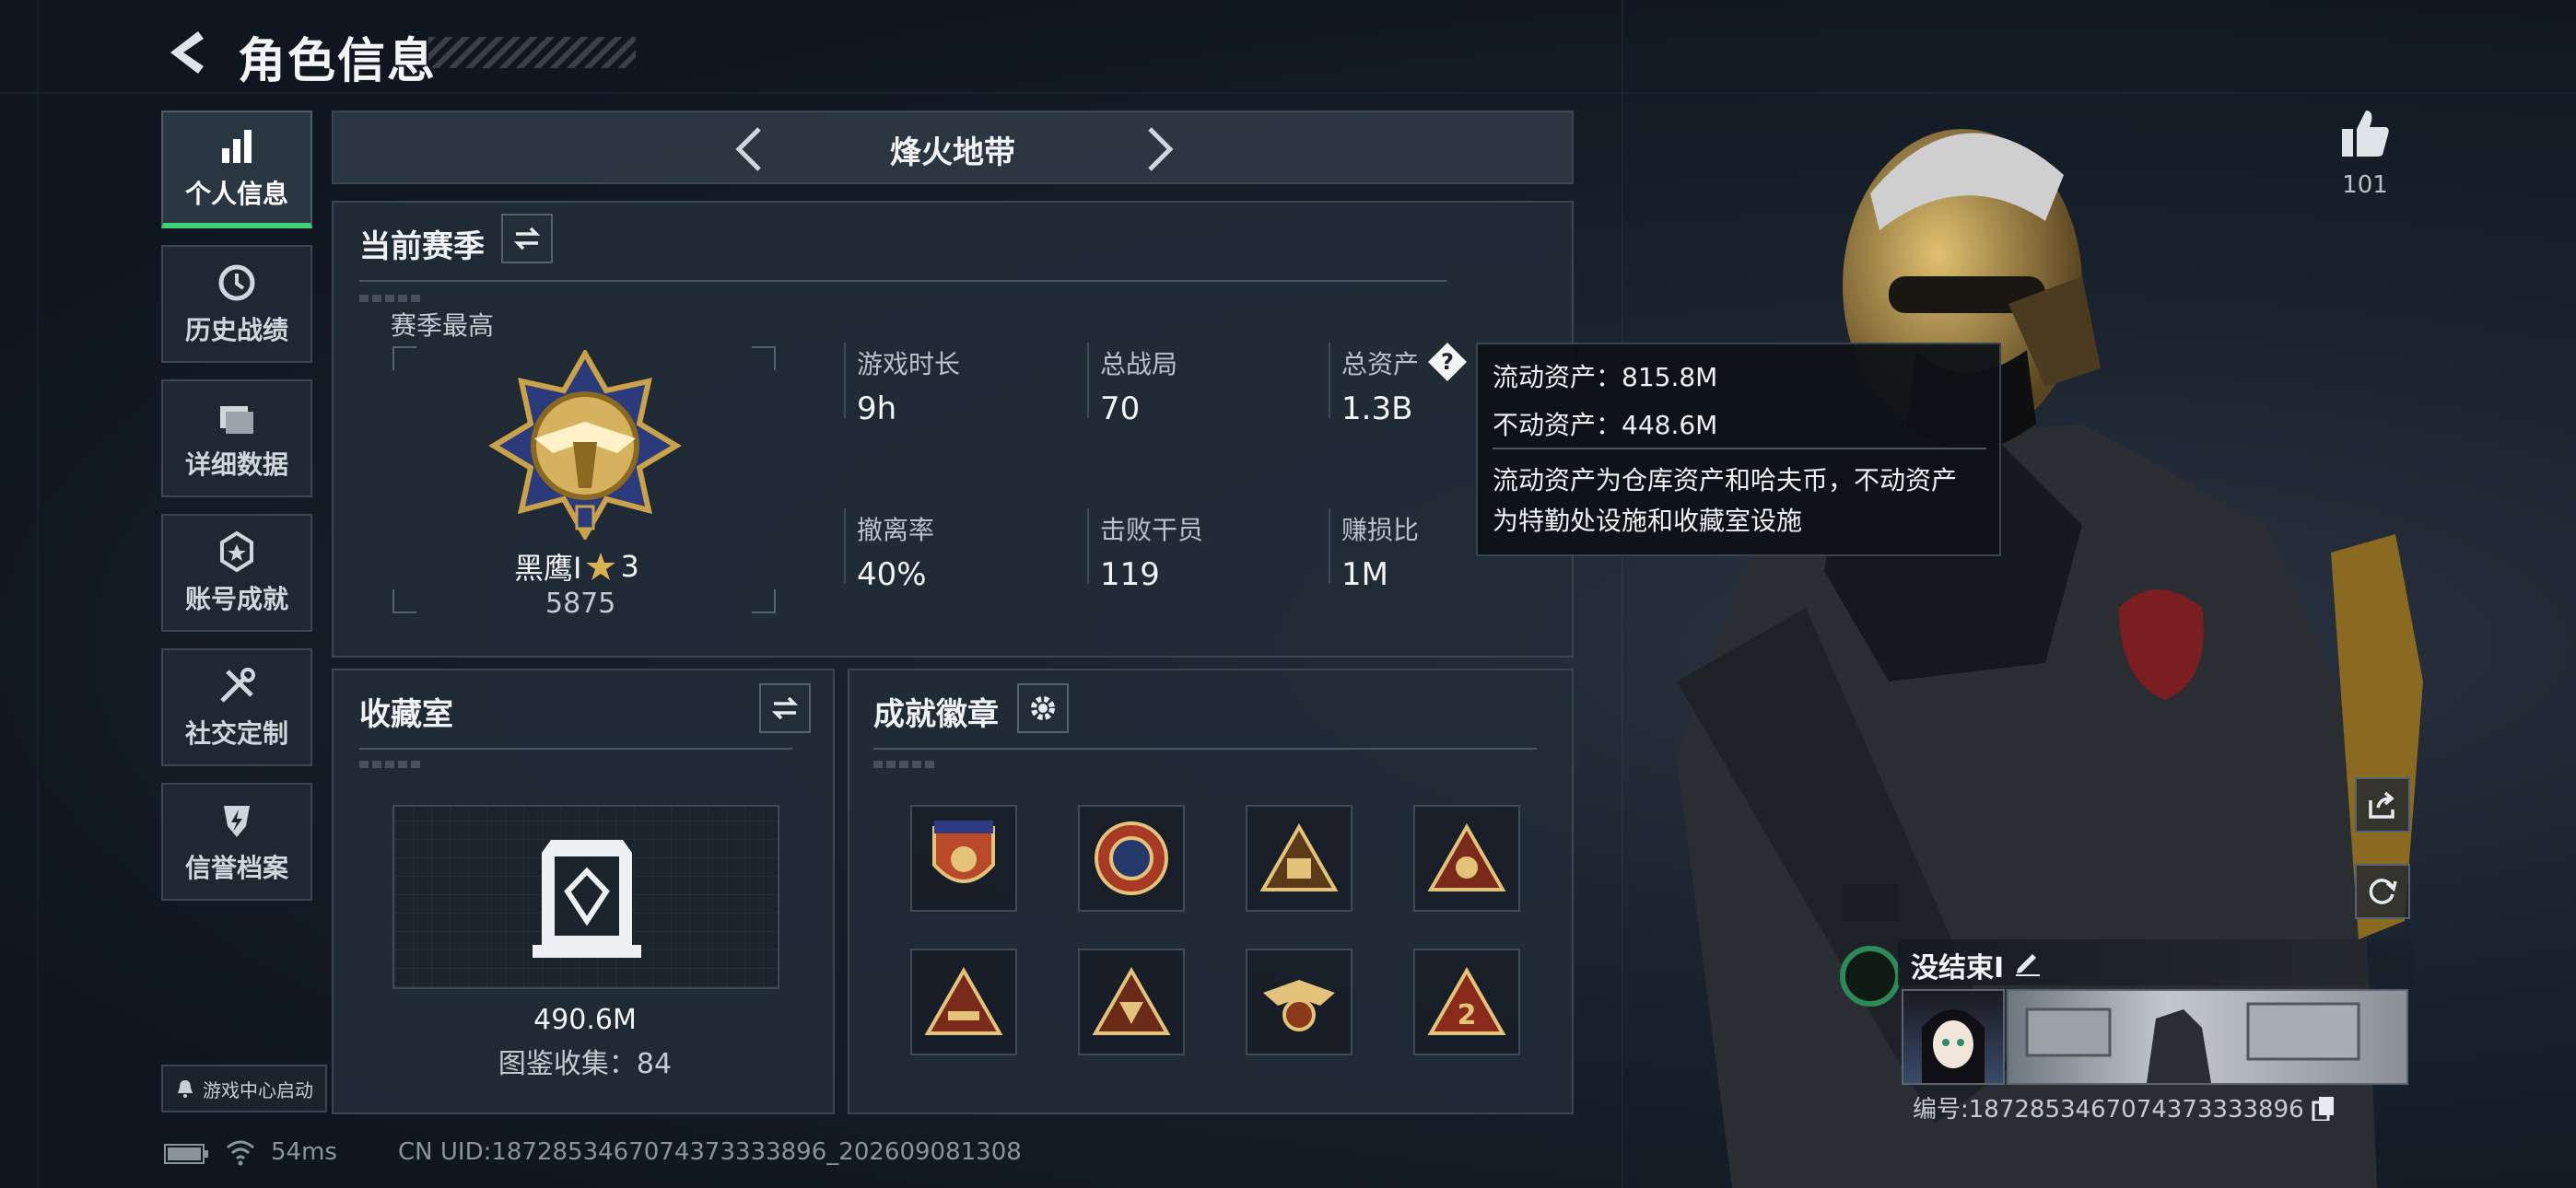 The image size is (2576, 1188). I want to click on stat-value: 70, so click(1120, 408).